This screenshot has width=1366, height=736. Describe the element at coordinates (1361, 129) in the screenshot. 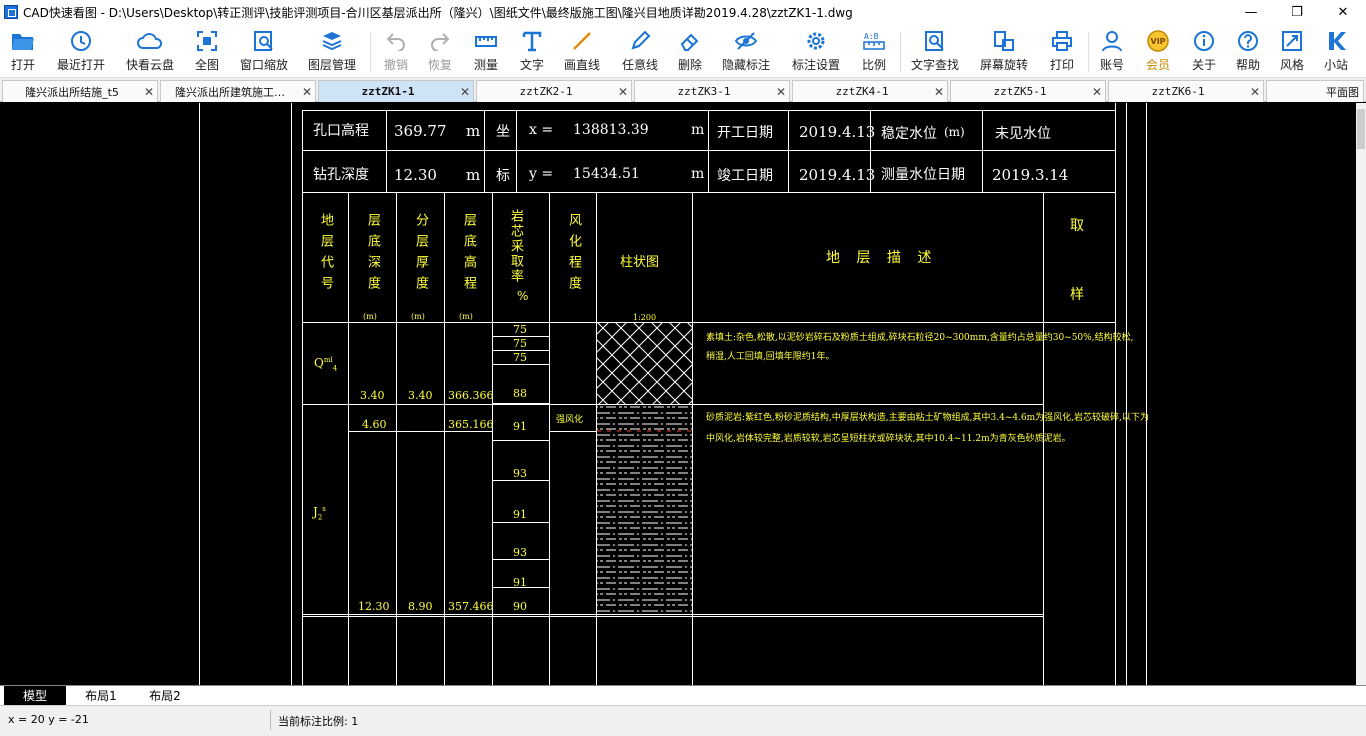

I see `scrollbar-thumb` at that location.